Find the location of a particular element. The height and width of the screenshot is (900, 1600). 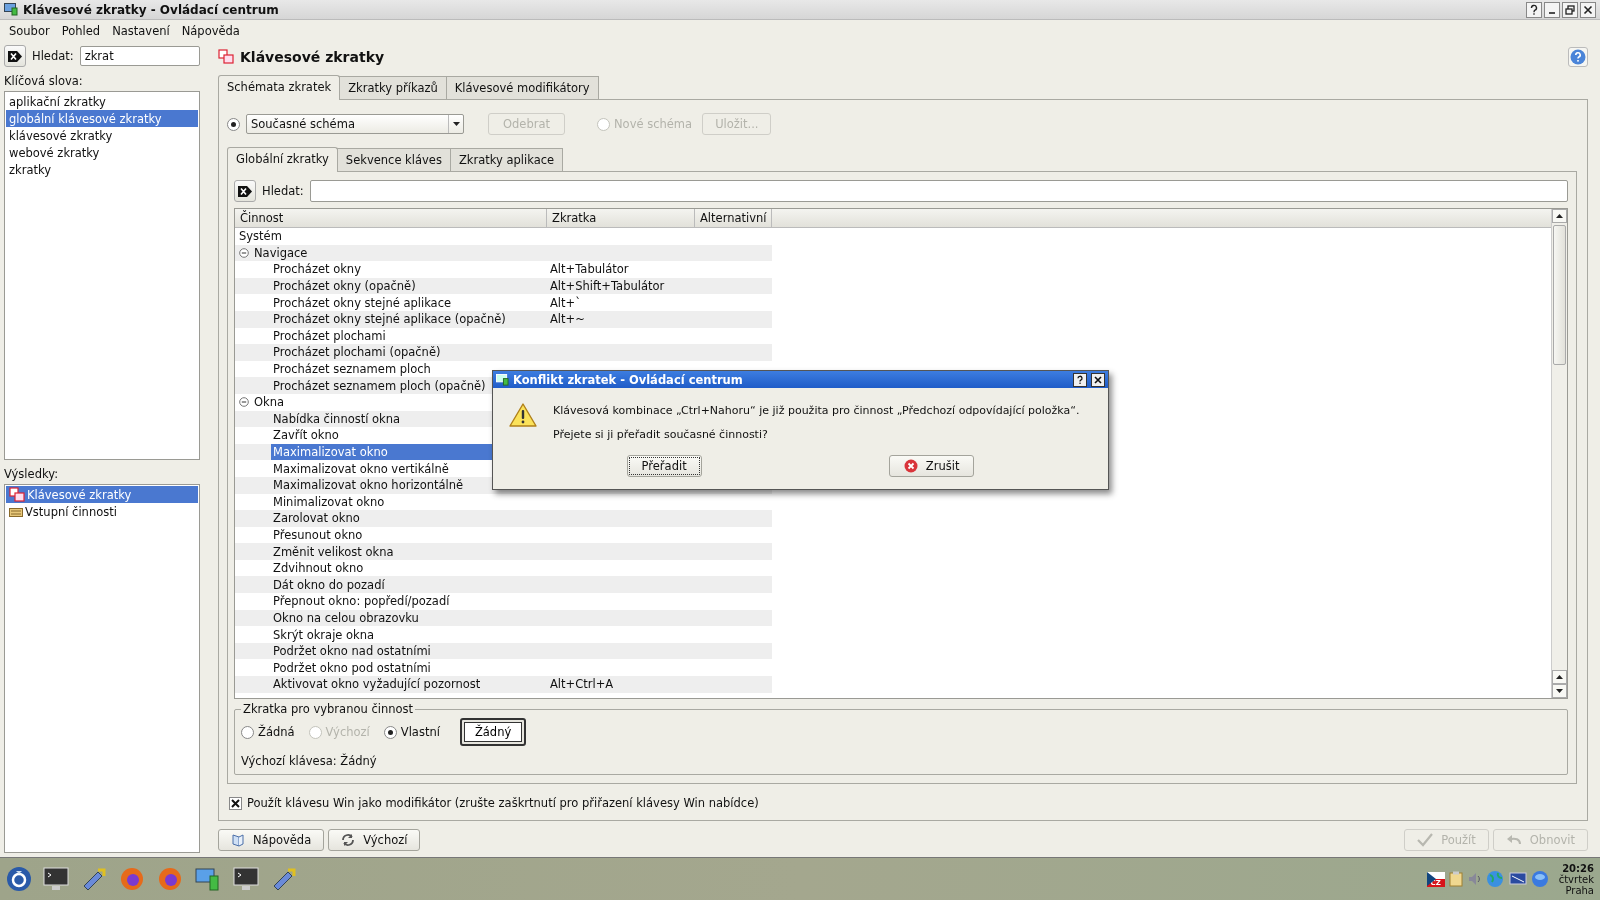

tab: Globální zkratky is located at coordinates (282, 159).